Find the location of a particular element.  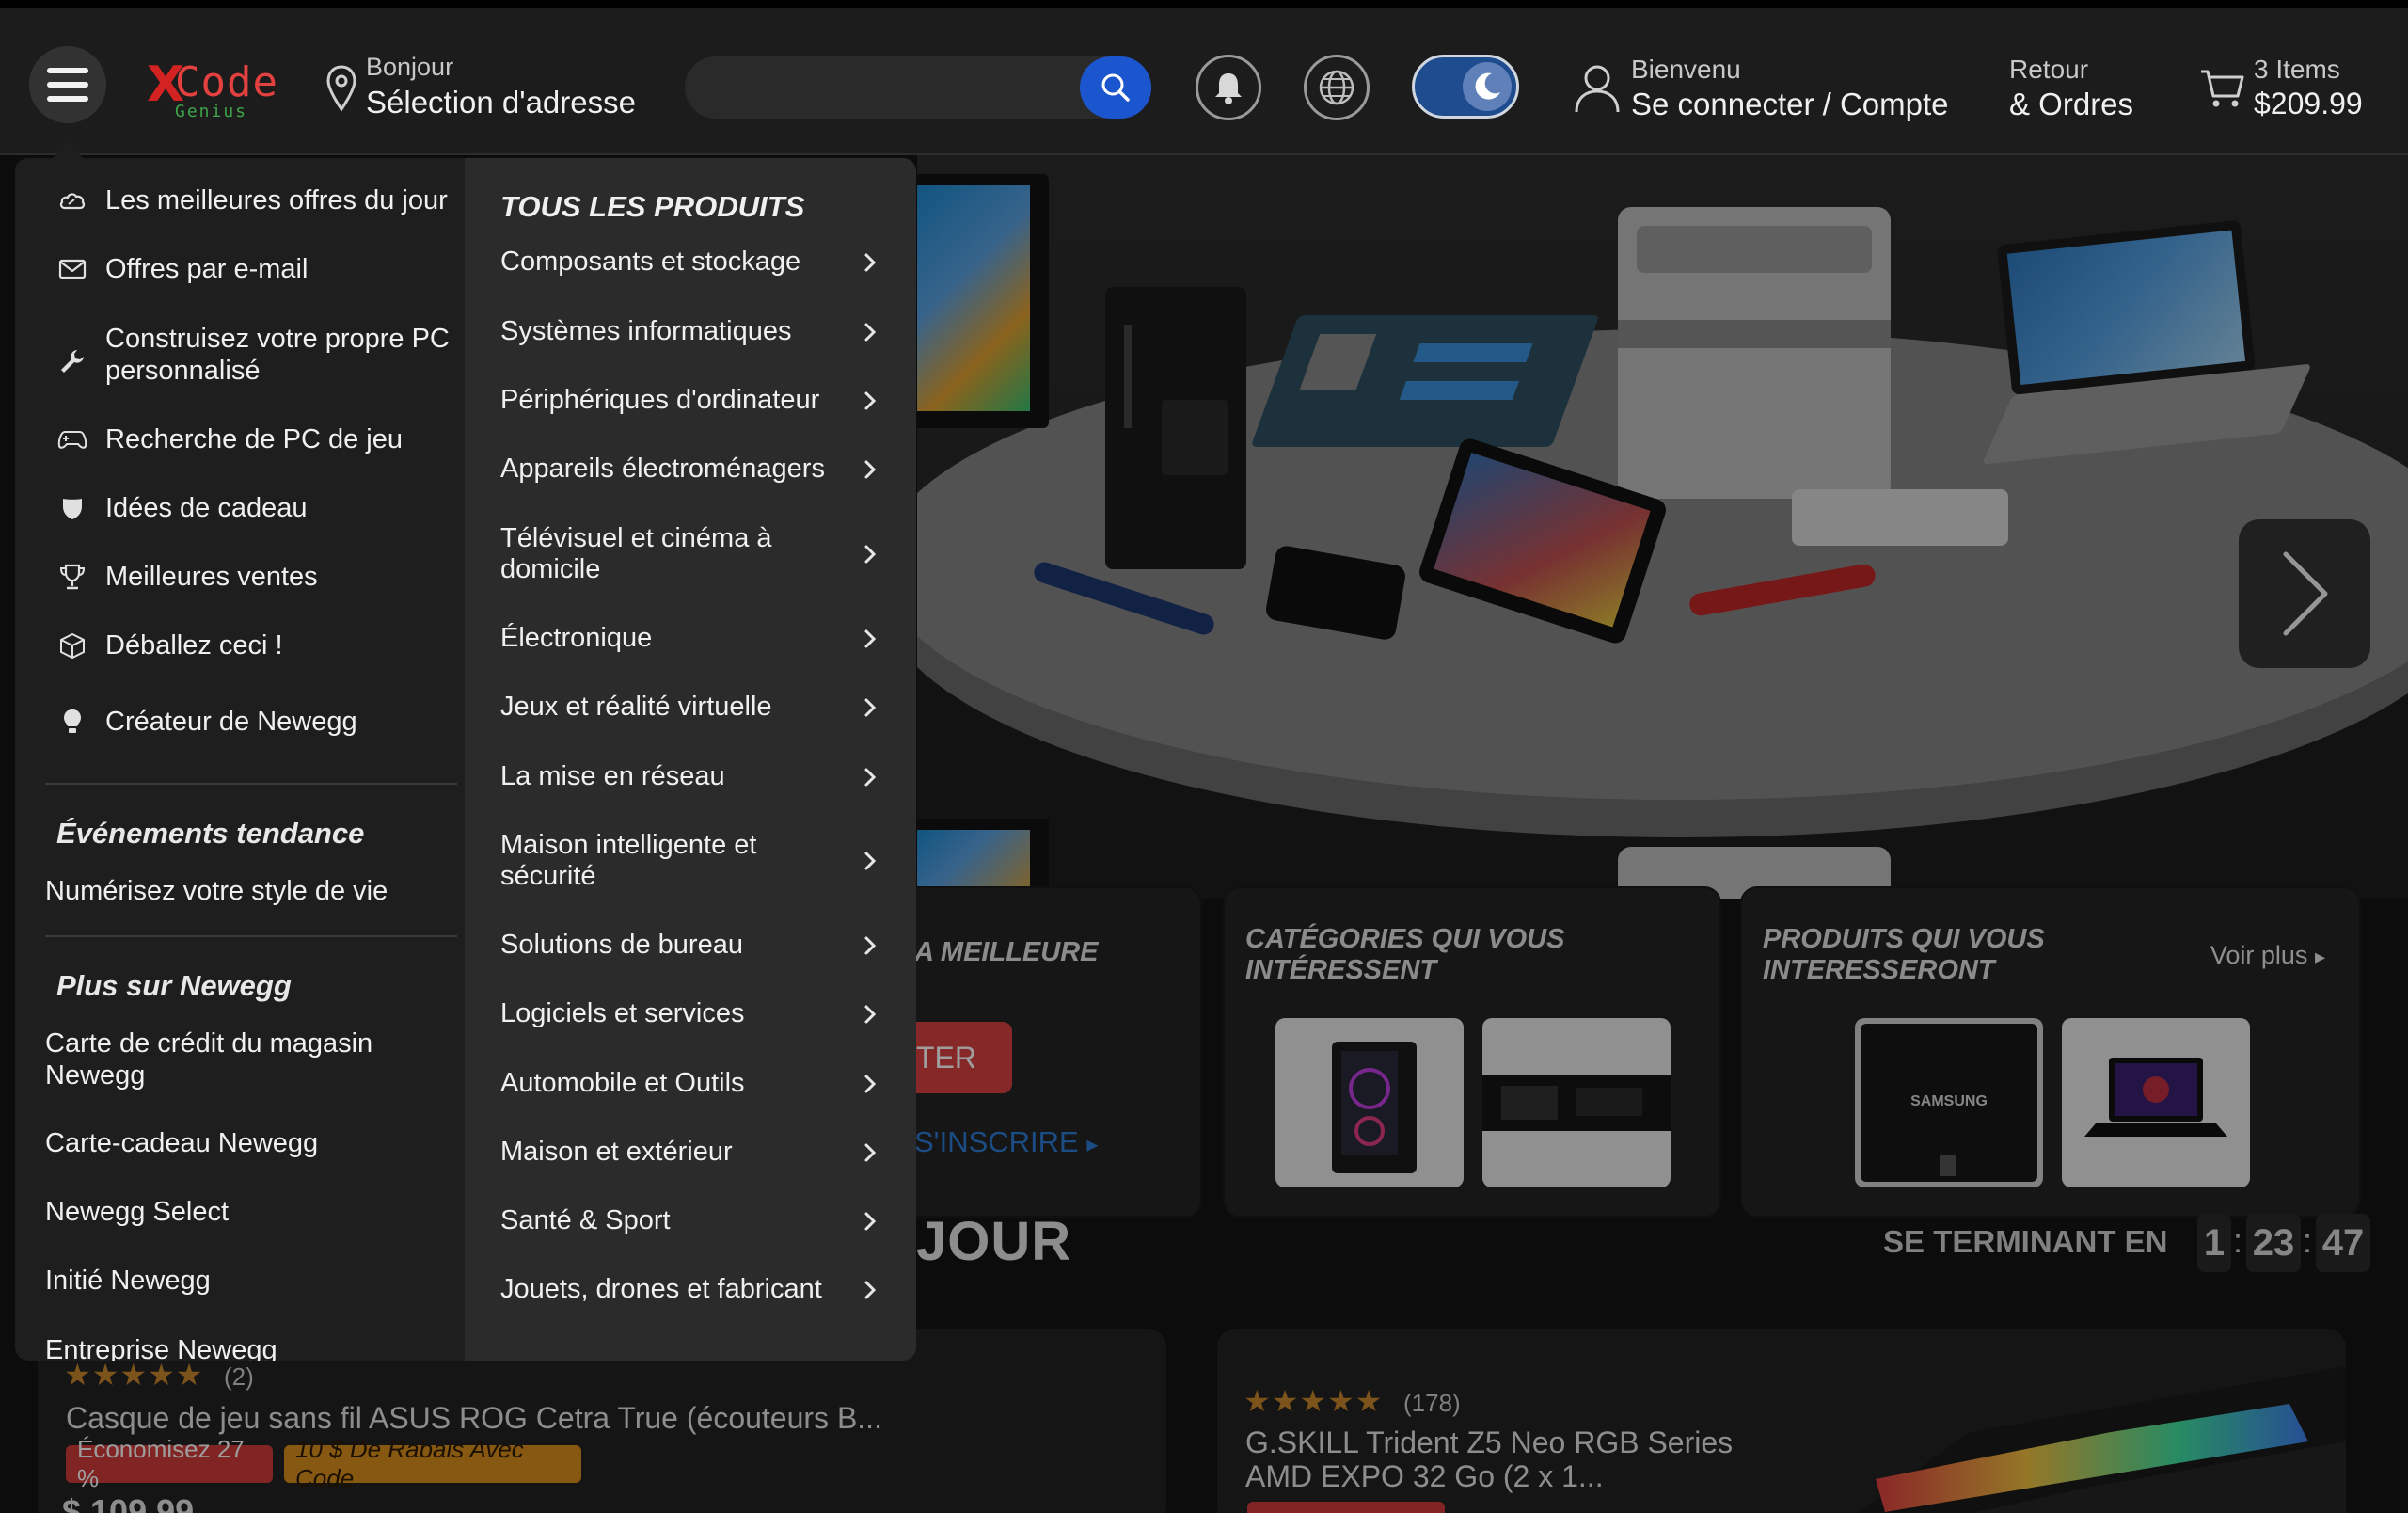

category-item: Électronique is located at coordinates (698, 638).